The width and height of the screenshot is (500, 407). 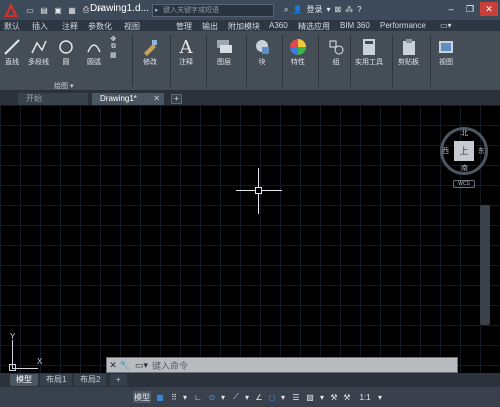 What do you see at coordinates (12, 367) in the screenshot?
I see `ucs-origin` at bounding box center [12, 367].